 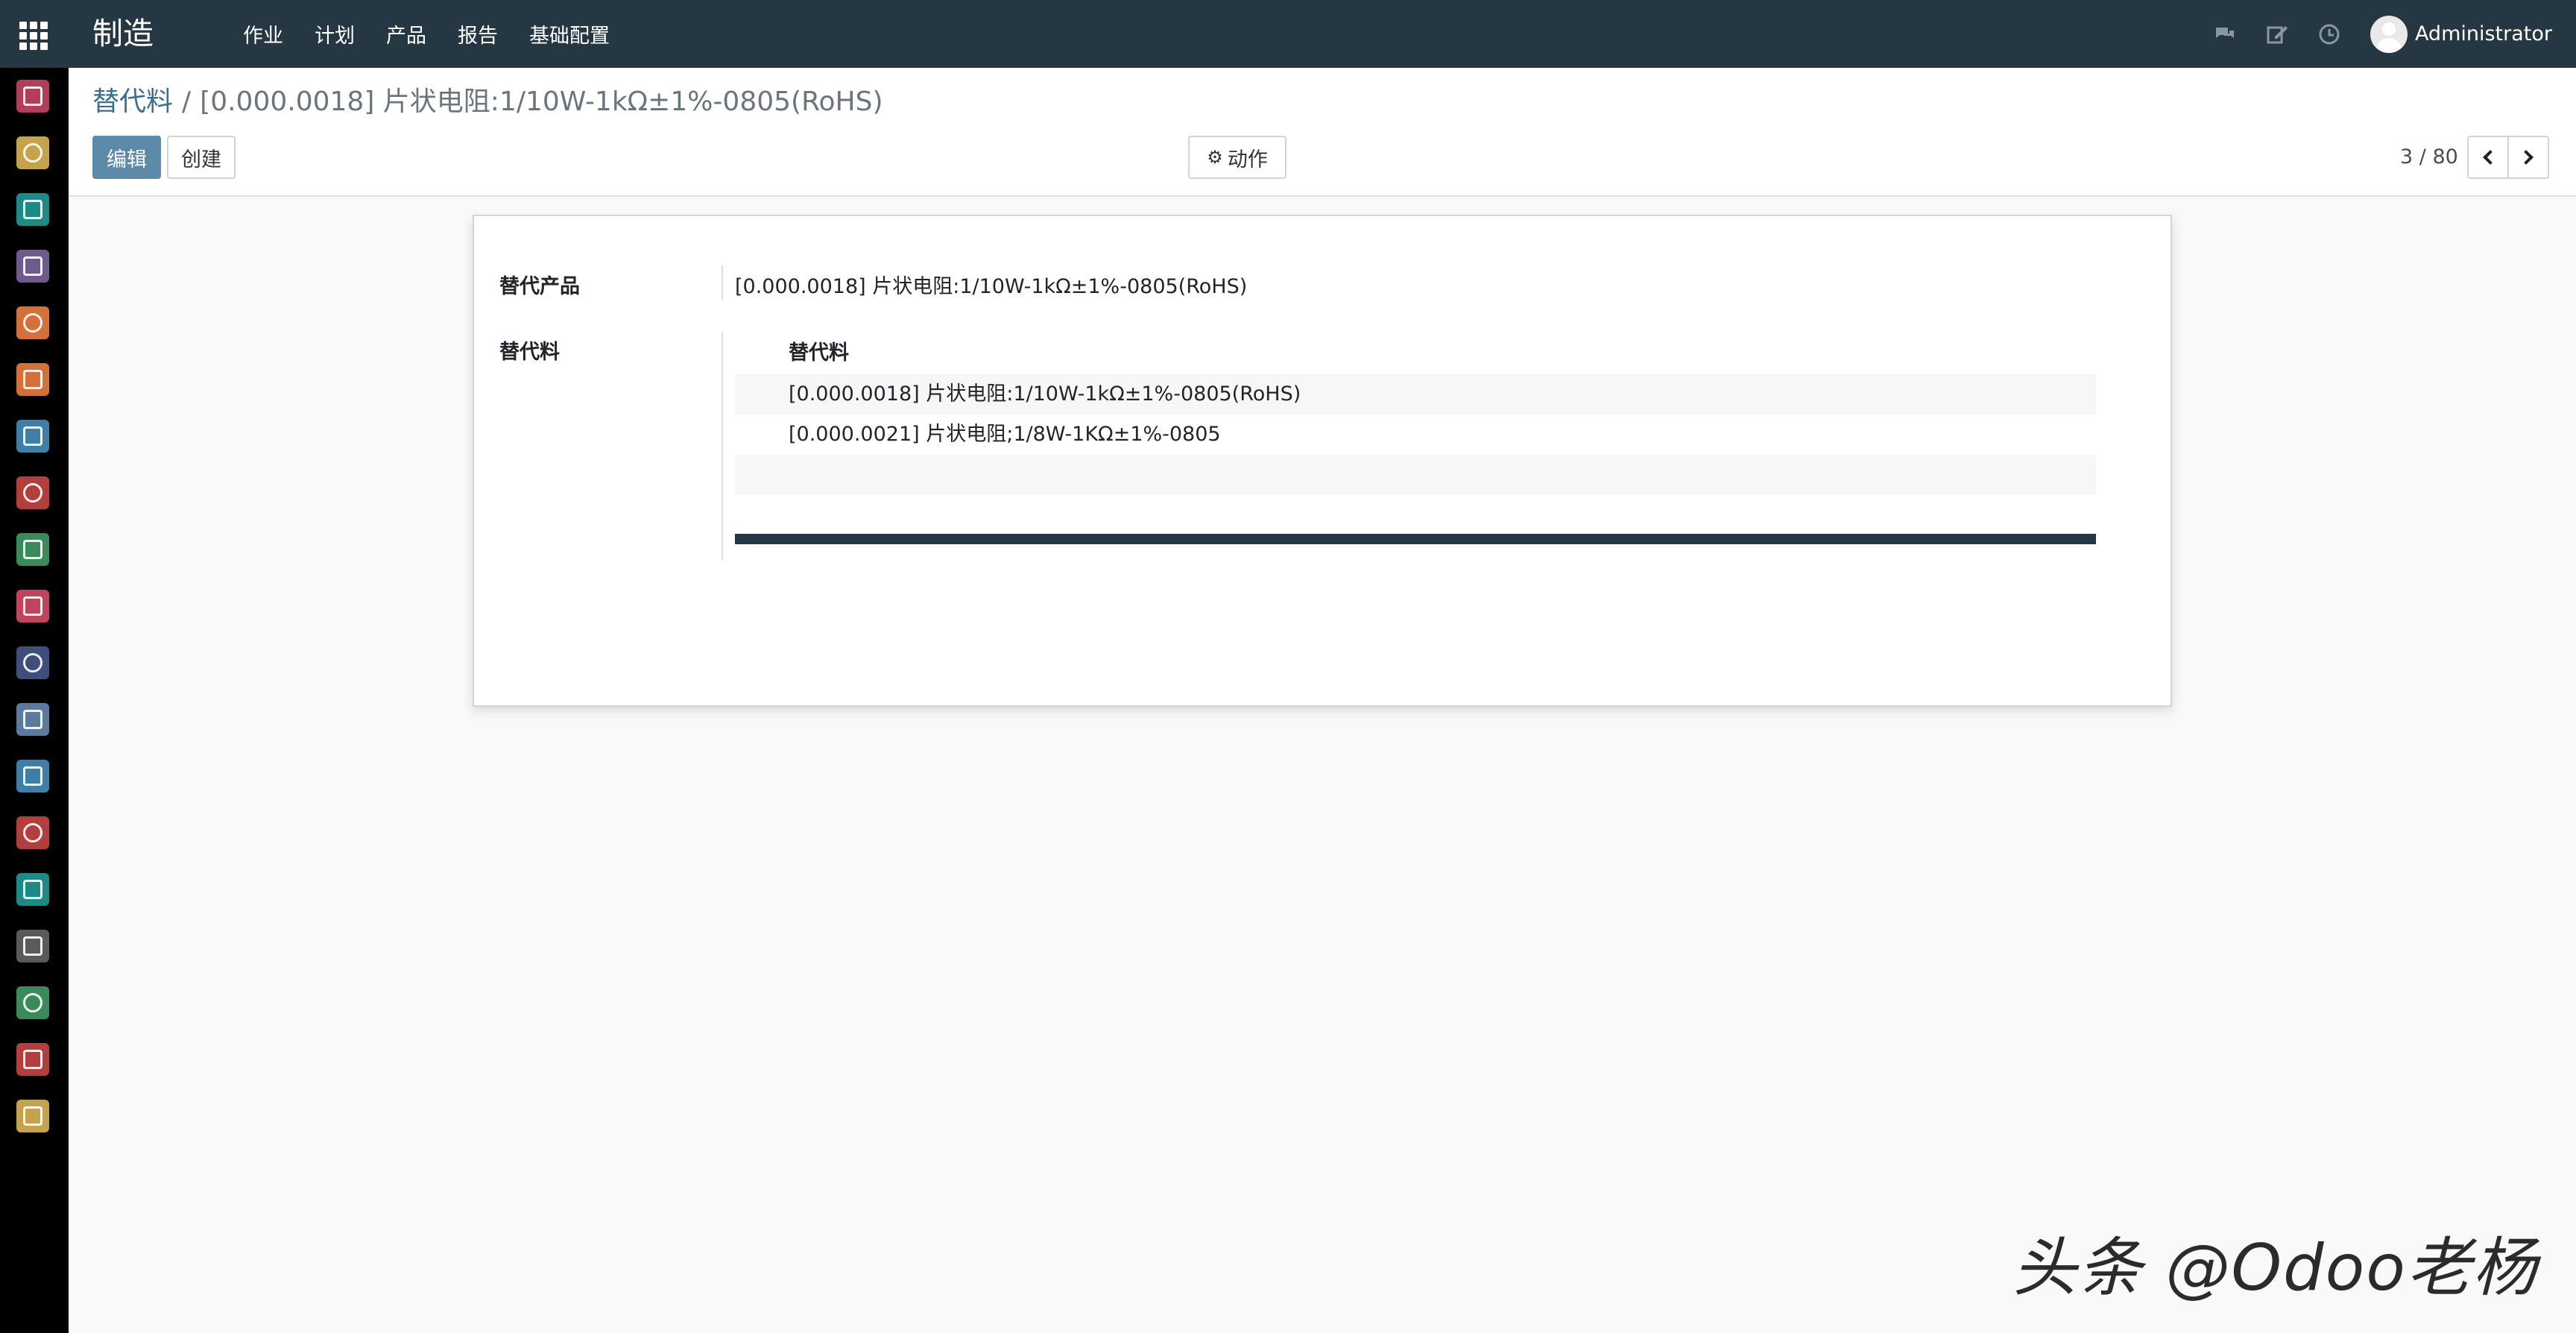 I want to click on apps-menu-icon, so click(x=34, y=36).